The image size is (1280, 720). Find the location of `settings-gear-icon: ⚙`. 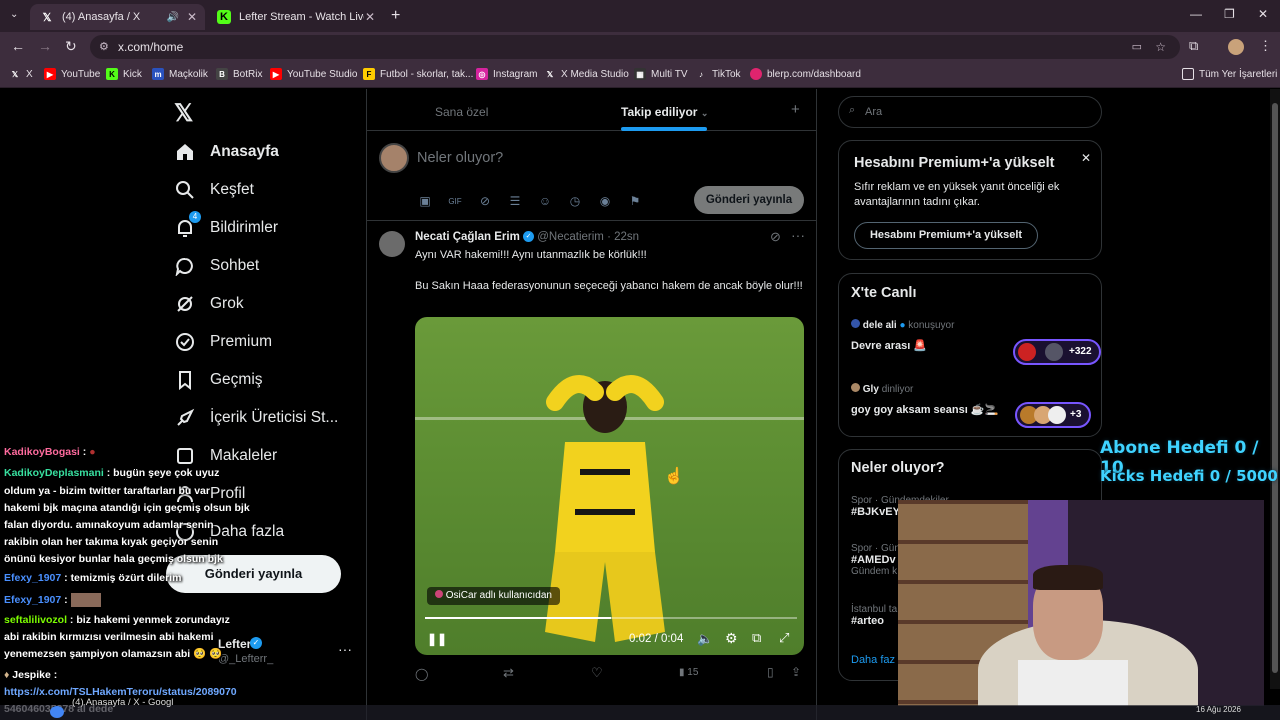

settings-gear-icon: ⚙ is located at coordinates (731, 638).